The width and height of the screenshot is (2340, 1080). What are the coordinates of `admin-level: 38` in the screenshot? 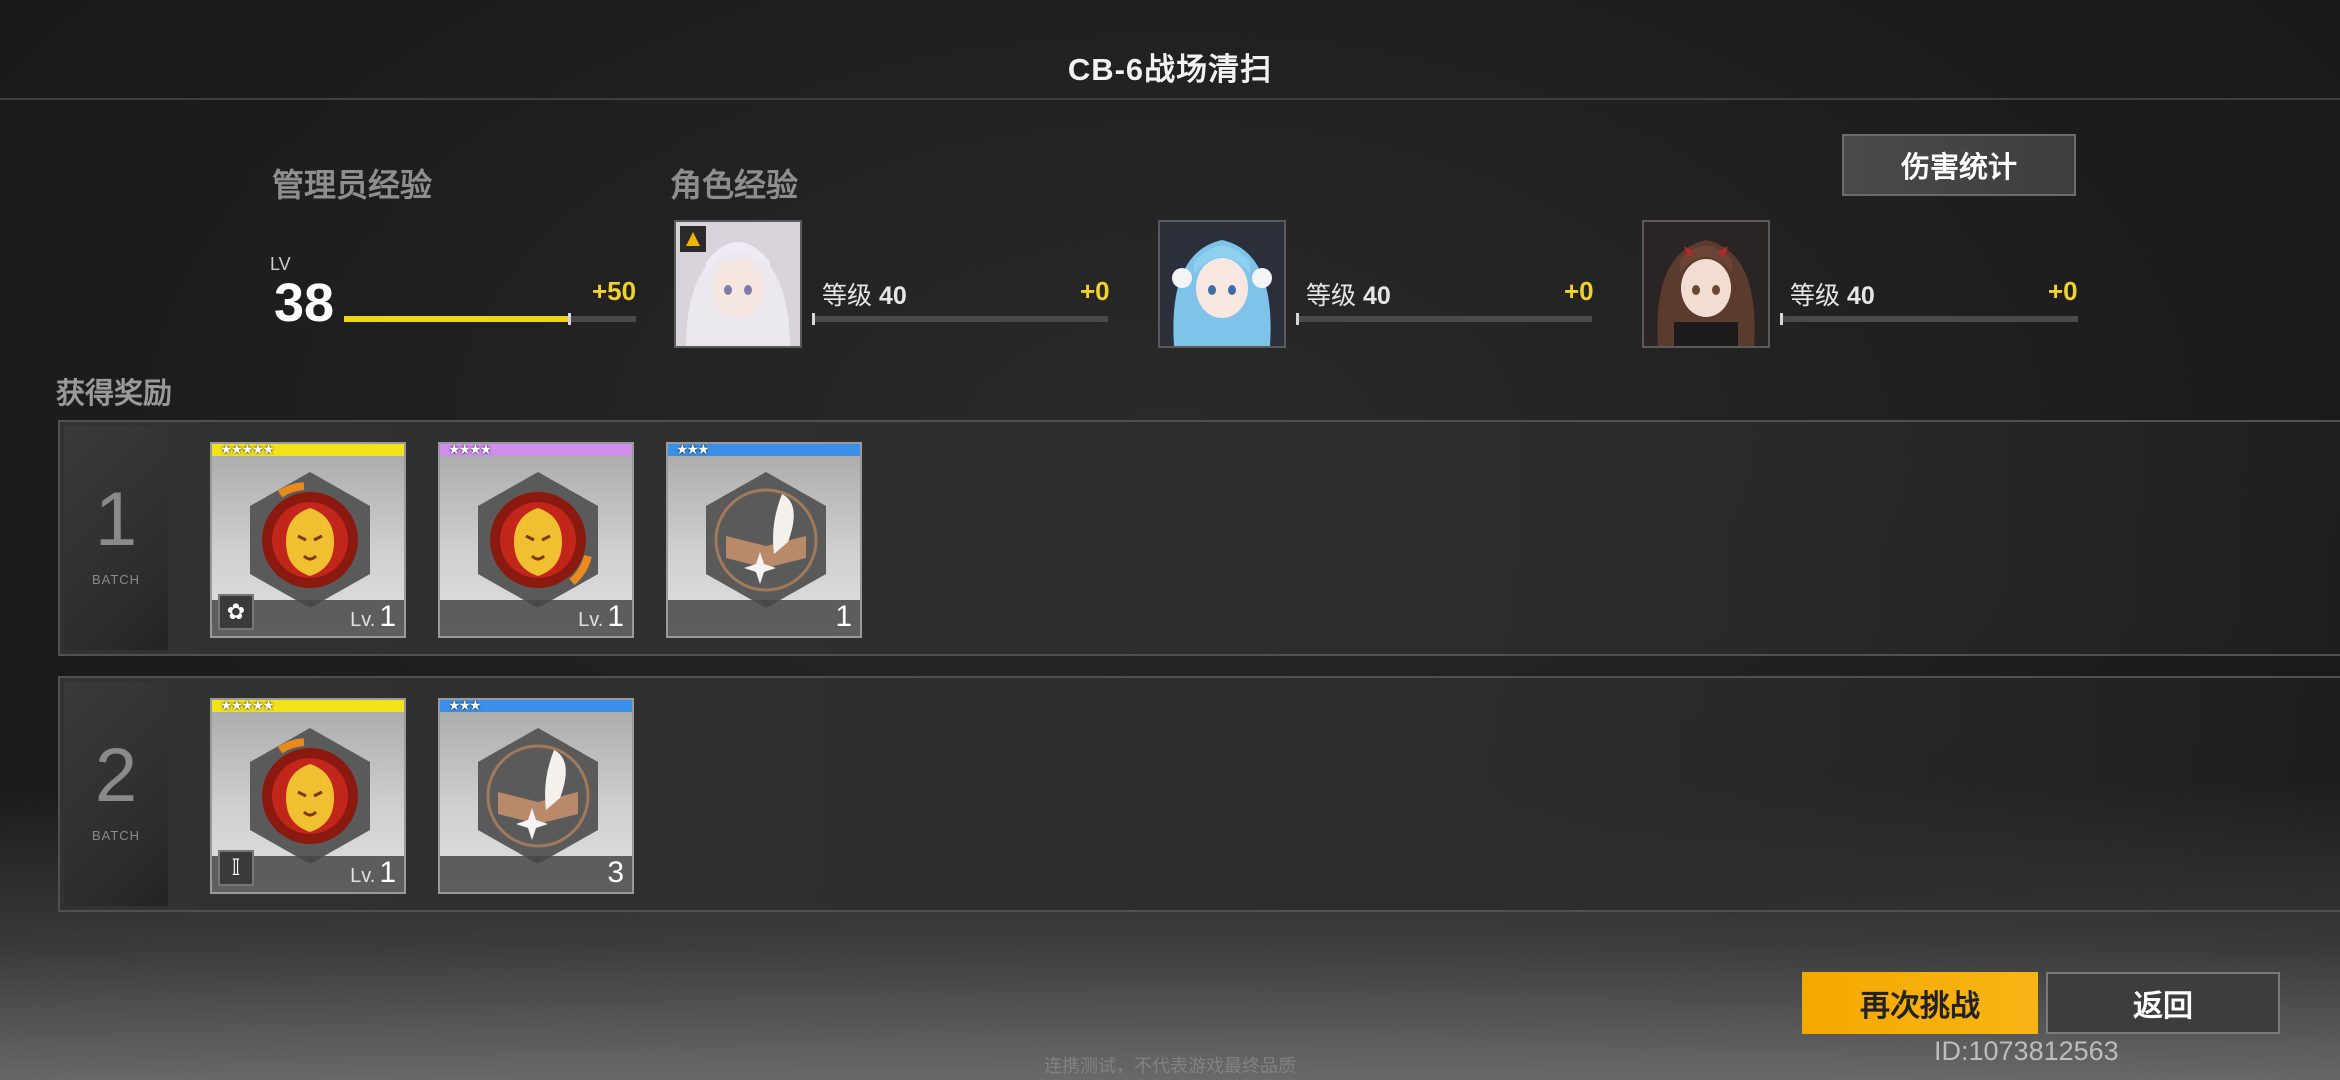 It's located at (304, 303).